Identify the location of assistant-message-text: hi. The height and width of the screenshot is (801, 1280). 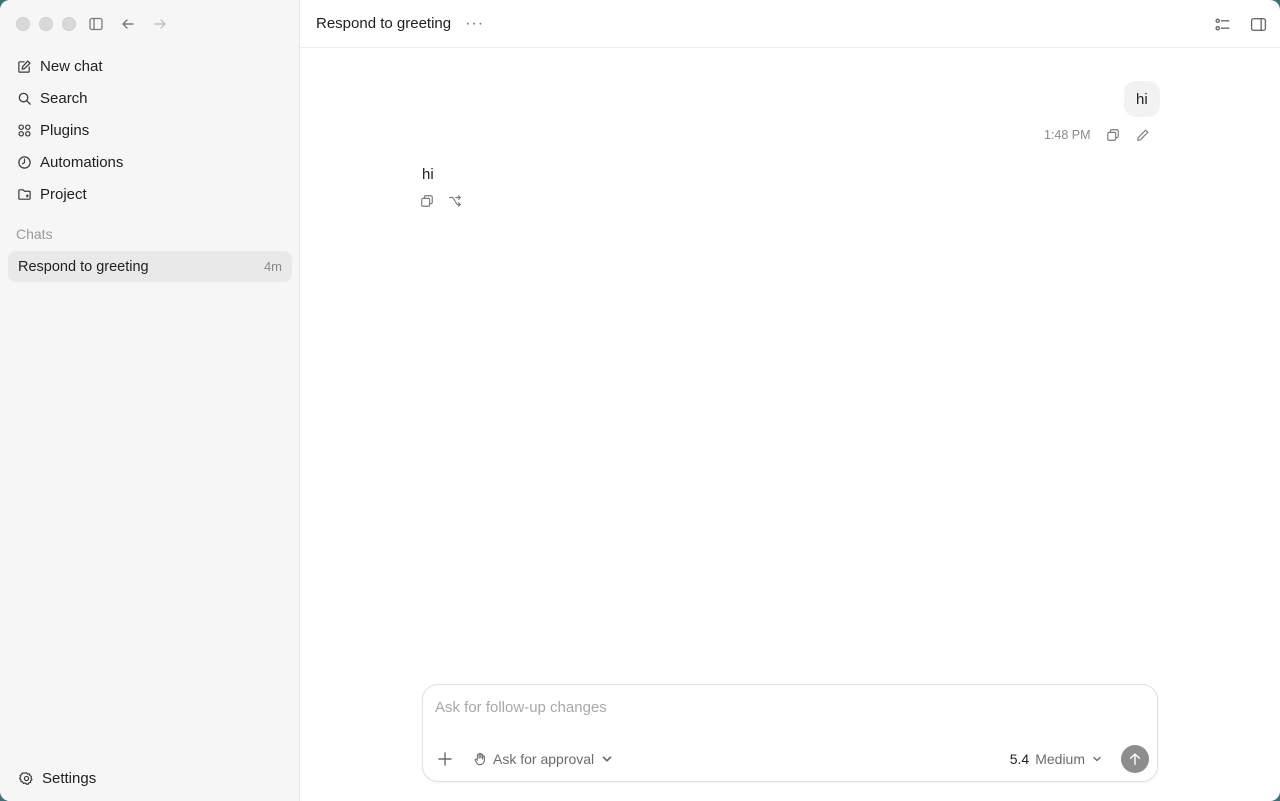
(428, 174).